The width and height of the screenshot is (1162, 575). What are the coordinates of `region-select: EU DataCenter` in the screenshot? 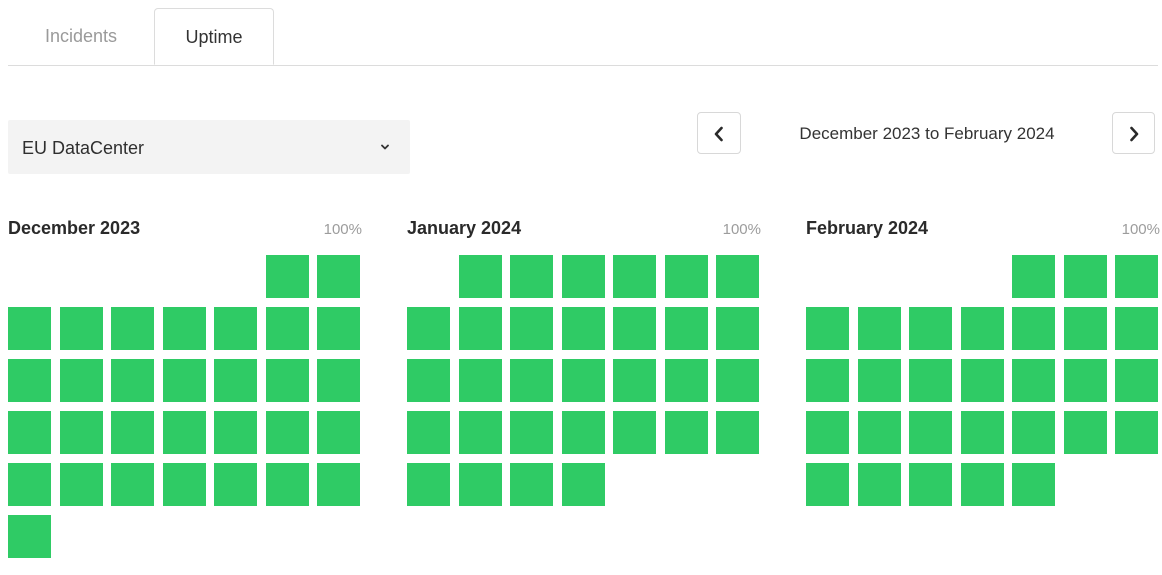 It's located at (209, 147).